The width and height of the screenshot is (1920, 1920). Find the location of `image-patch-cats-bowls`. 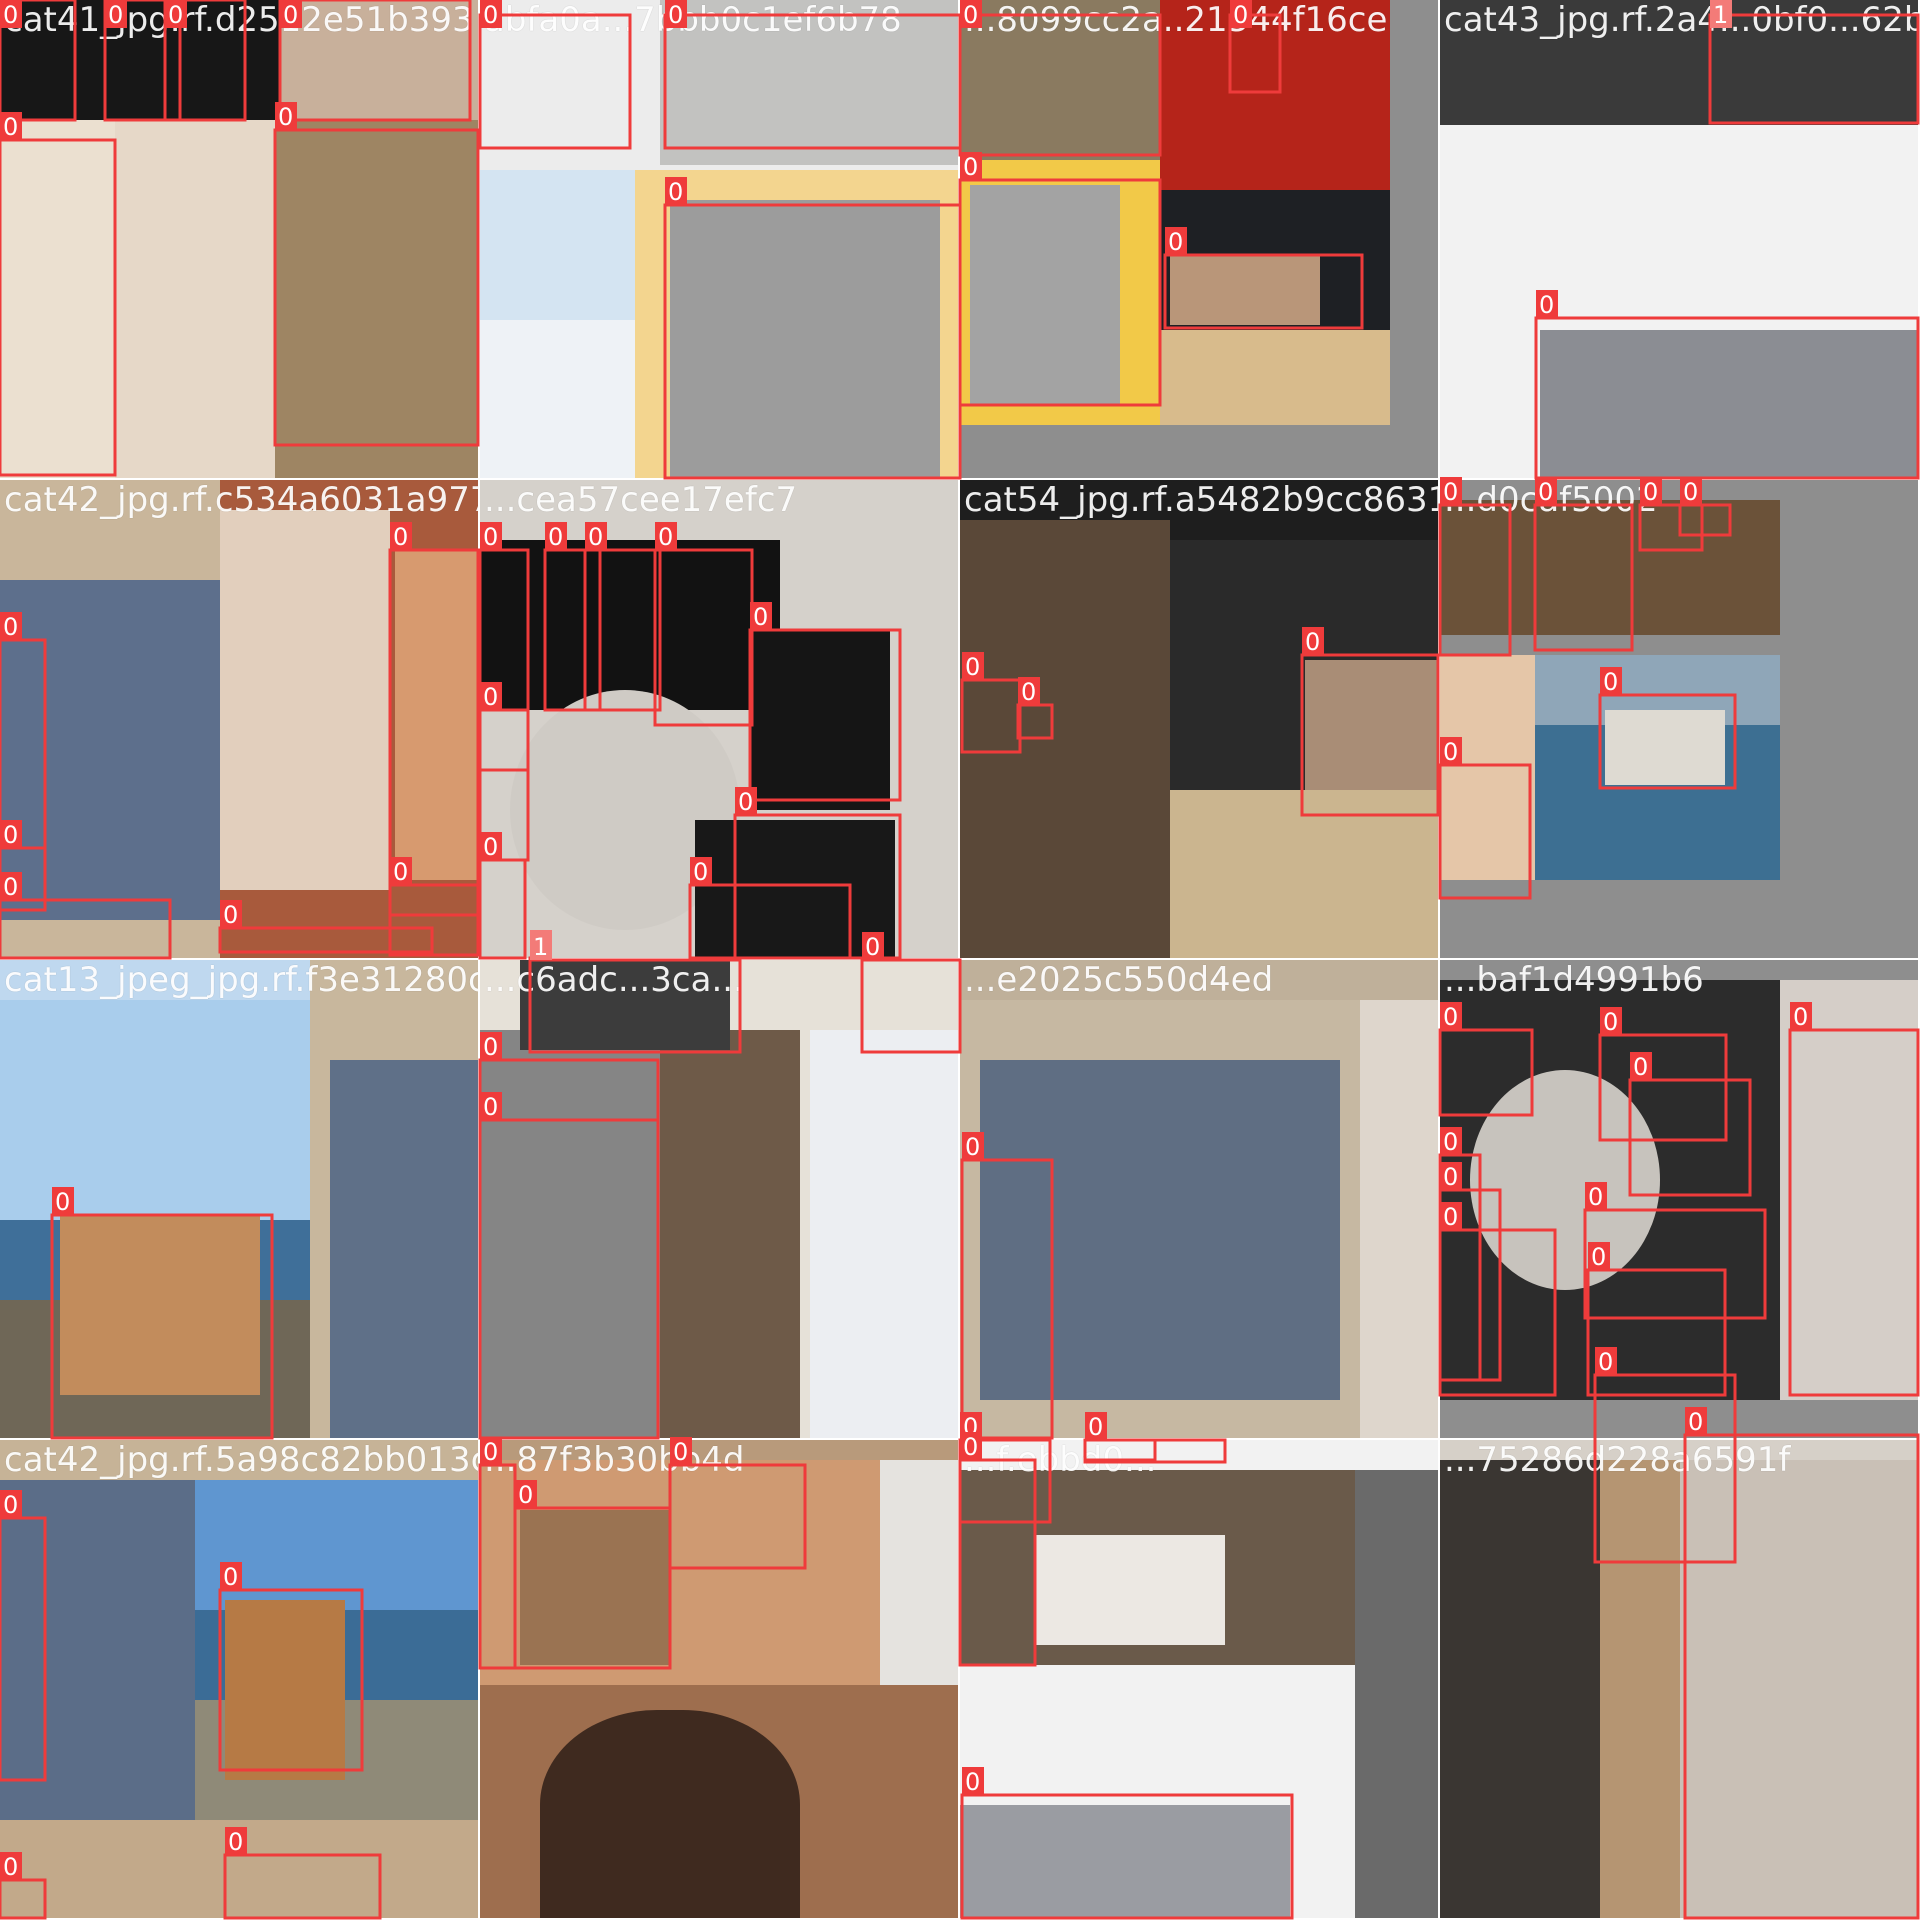

image-patch-cats-bowls is located at coordinates (1610, 567).